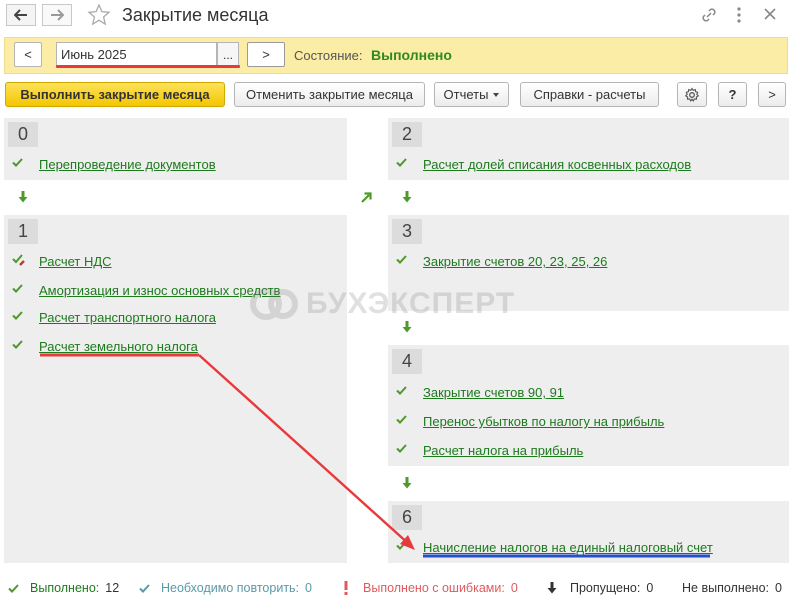 This screenshot has width=792, height=612. I want to click on footer-skipped: Пропущено: 0, so click(600, 588).